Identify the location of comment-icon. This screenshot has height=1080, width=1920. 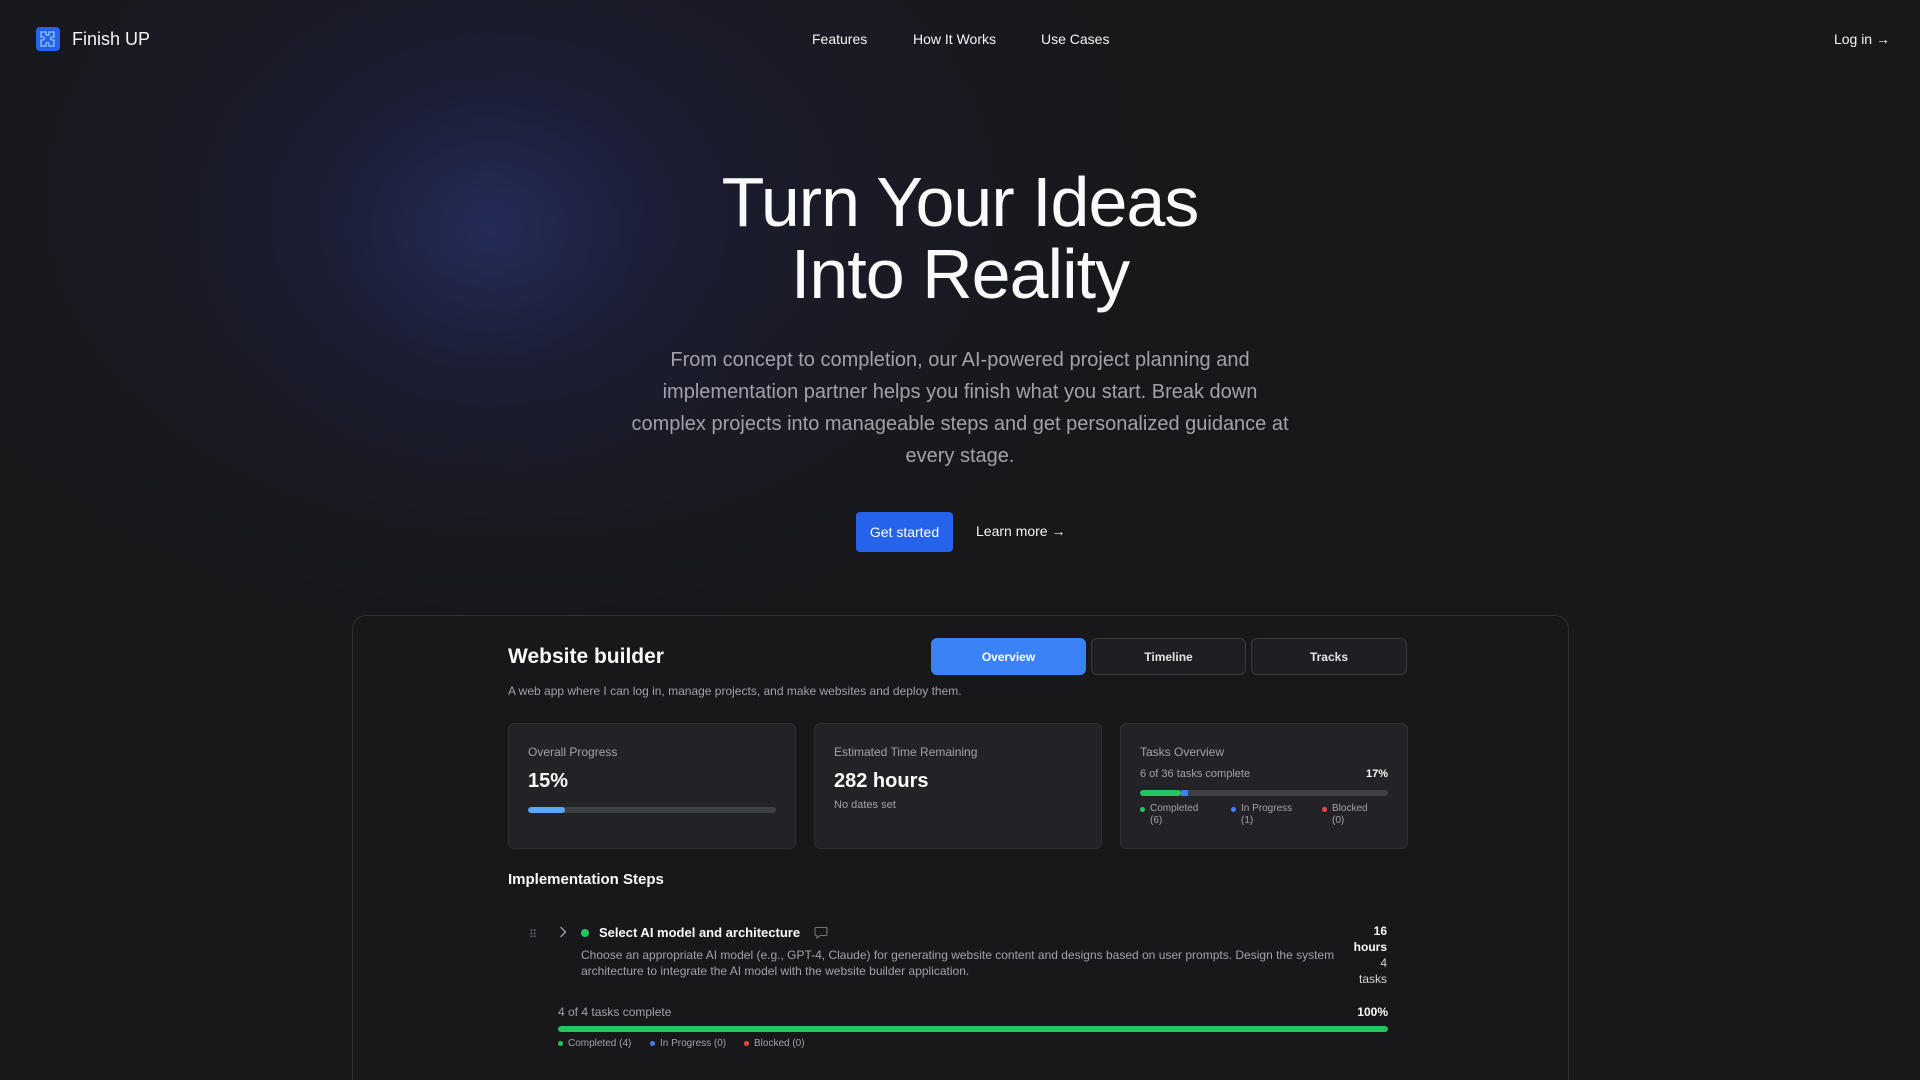
(821, 932).